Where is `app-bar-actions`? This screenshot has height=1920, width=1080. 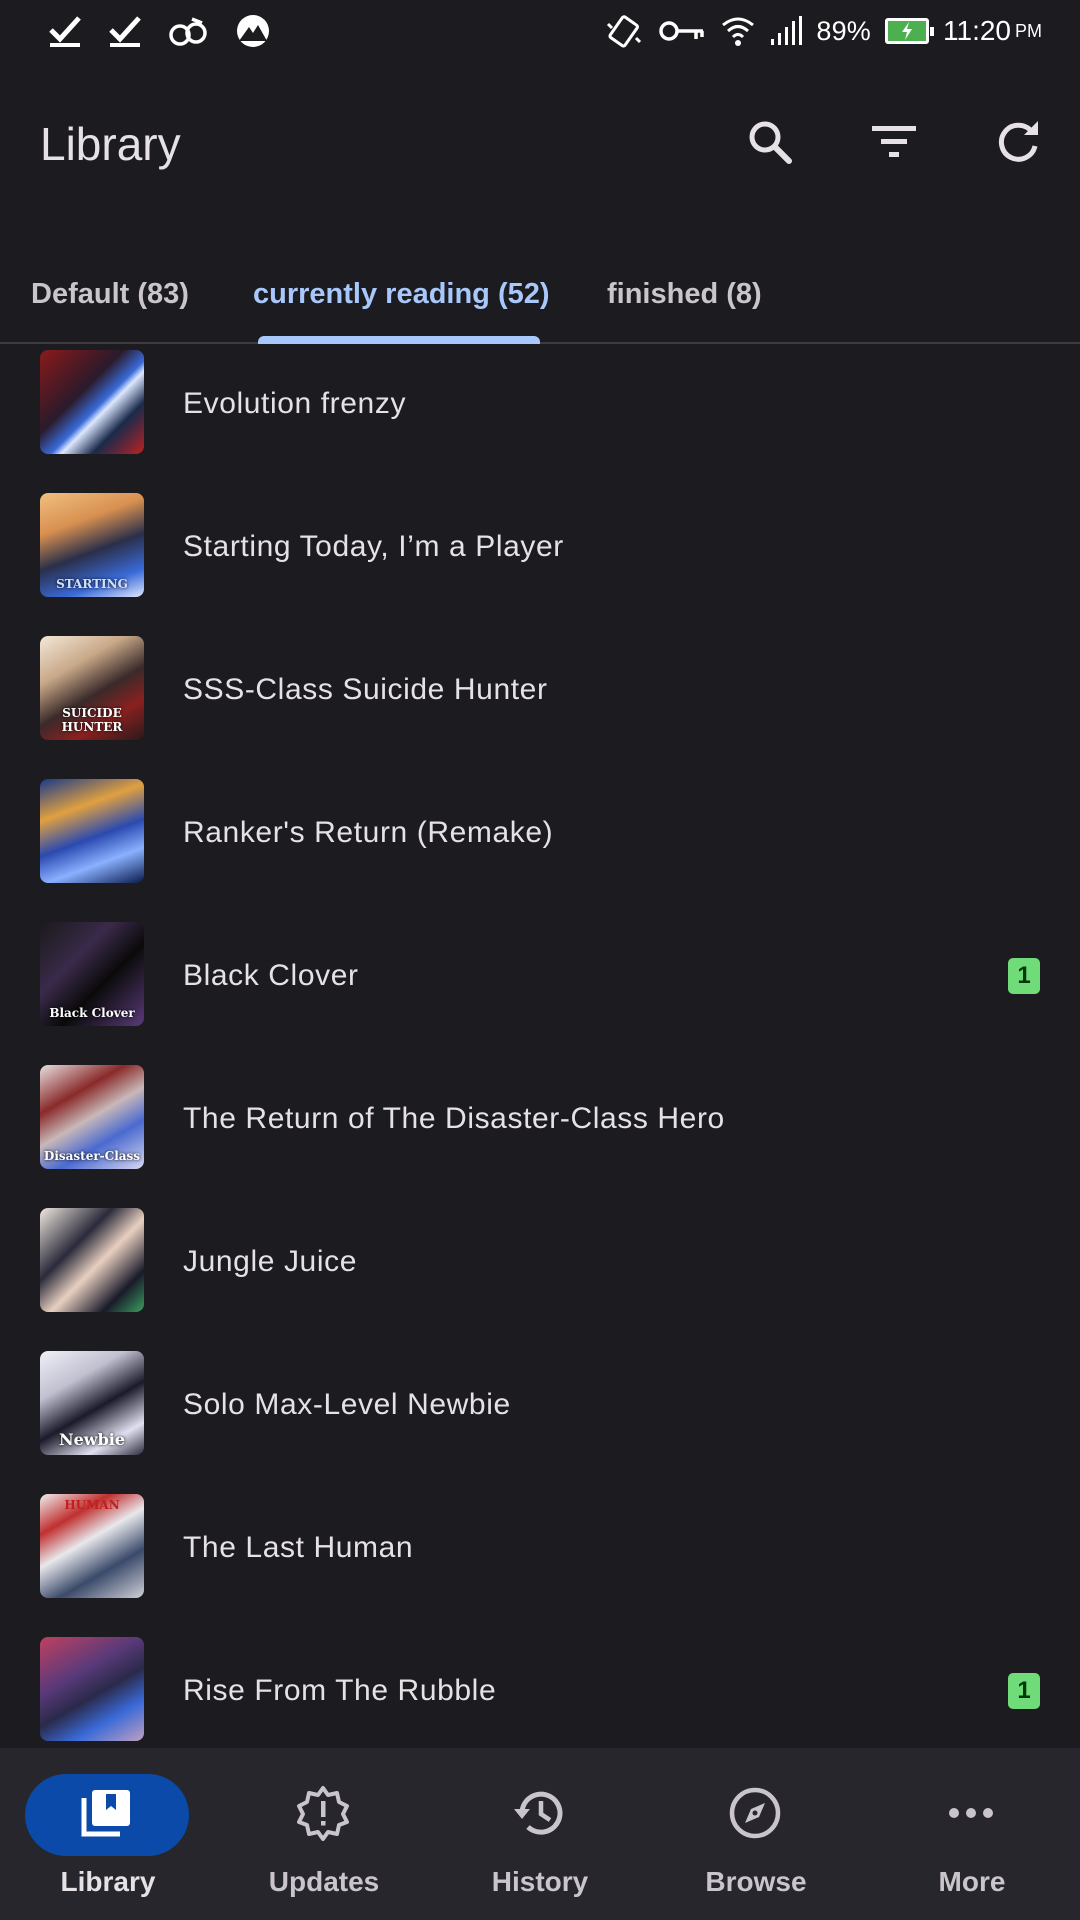
app-bar-actions is located at coordinates (880, 144).